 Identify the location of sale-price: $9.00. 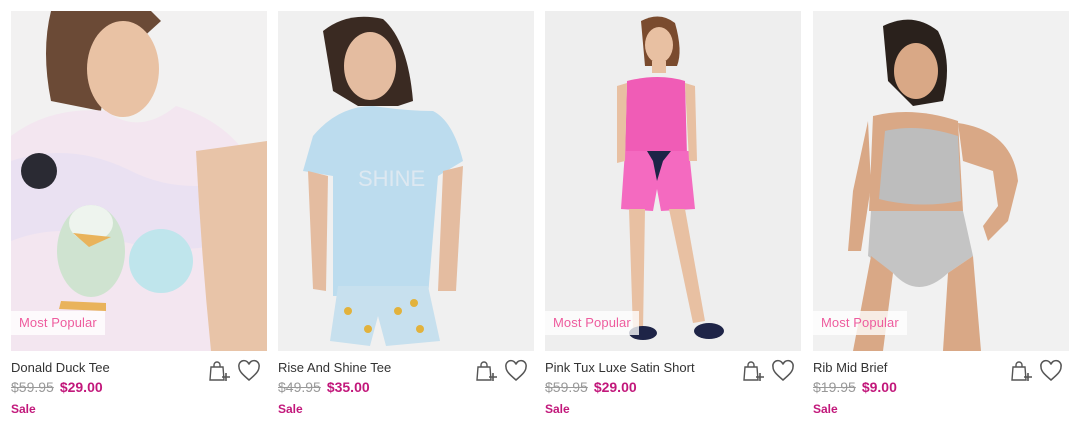
(879, 387).